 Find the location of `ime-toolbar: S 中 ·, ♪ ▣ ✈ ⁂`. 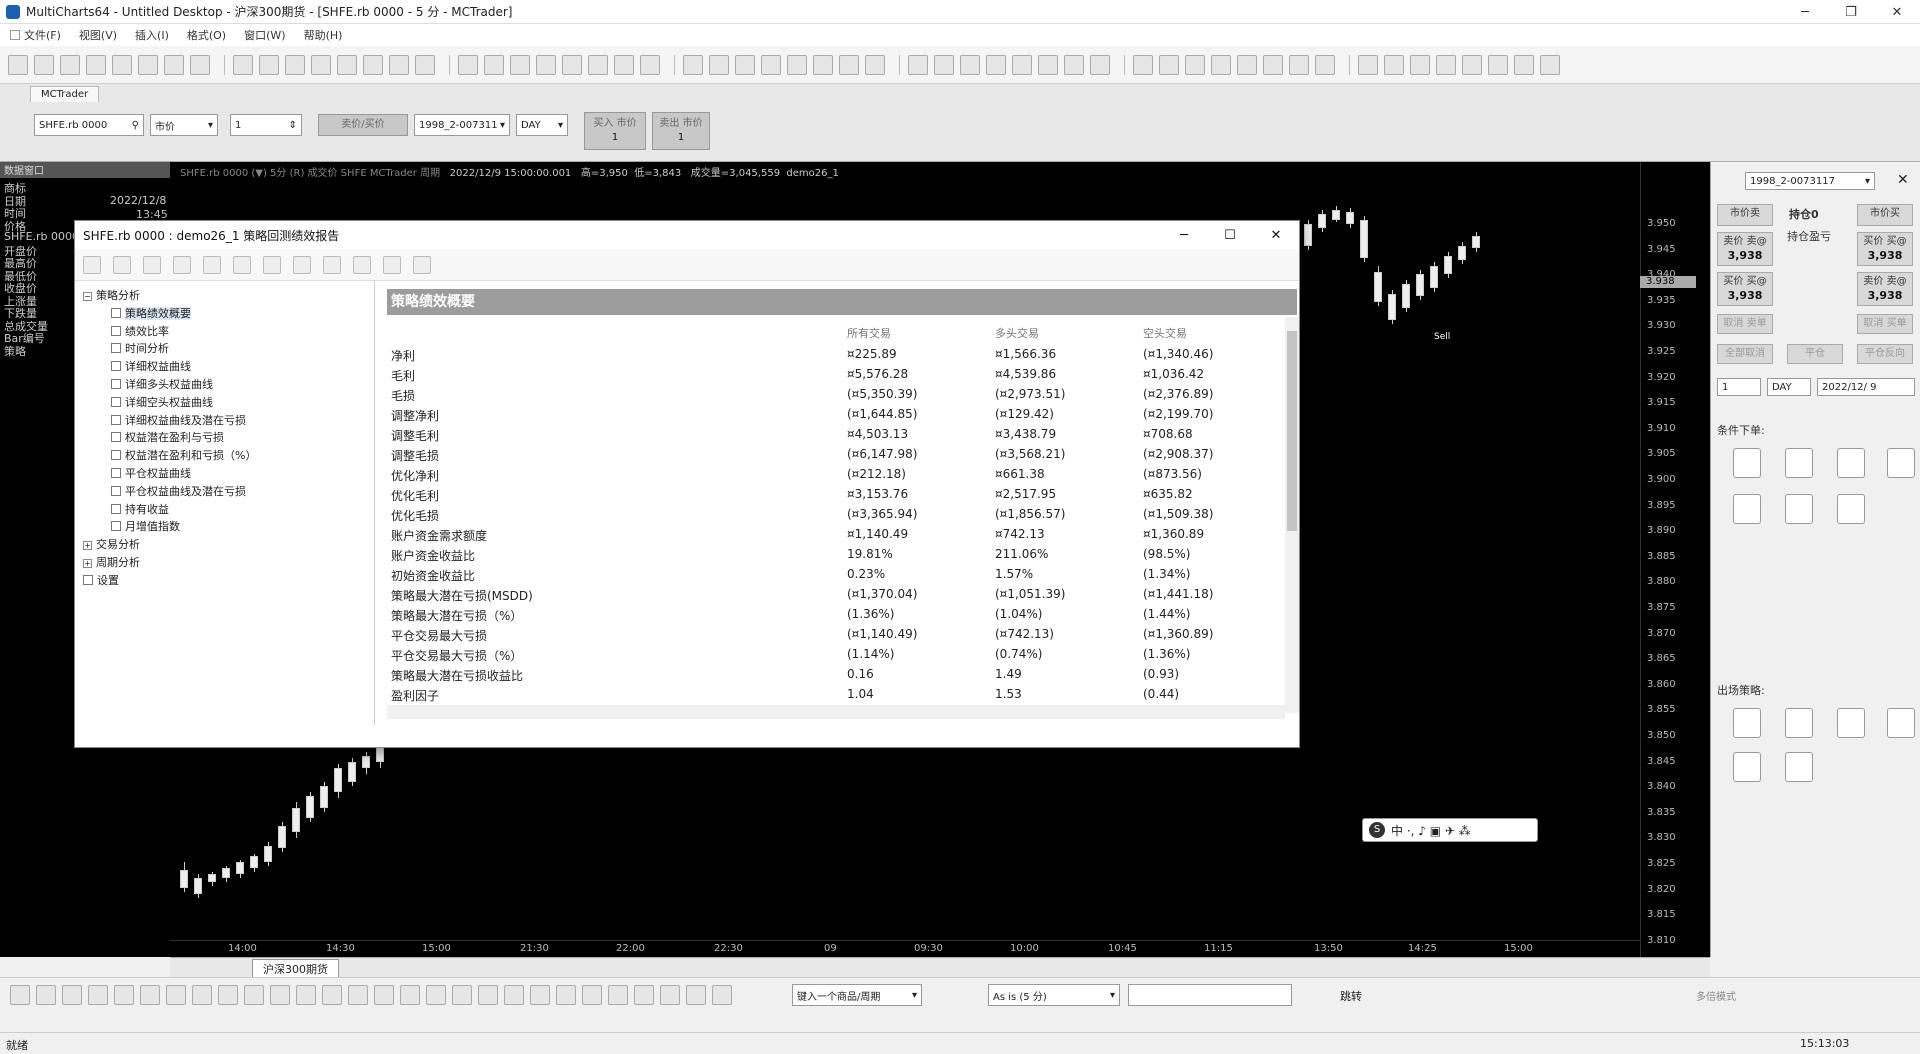

ime-toolbar: S 中 ·, ♪ ▣ ✈ ⁂ is located at coordinates (1450, 830).